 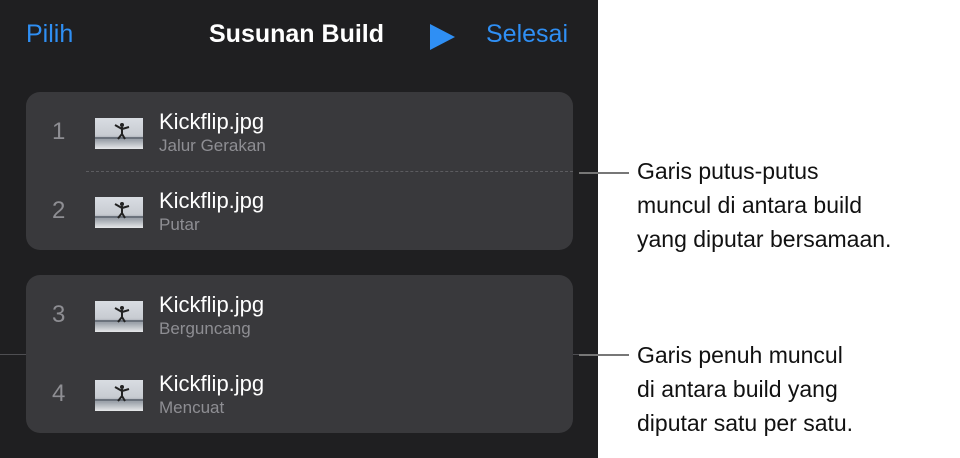 What do you see at coordinates (59, 210) in the screenshot?
I see `build-number: 2` at bounding box center [59, 210].